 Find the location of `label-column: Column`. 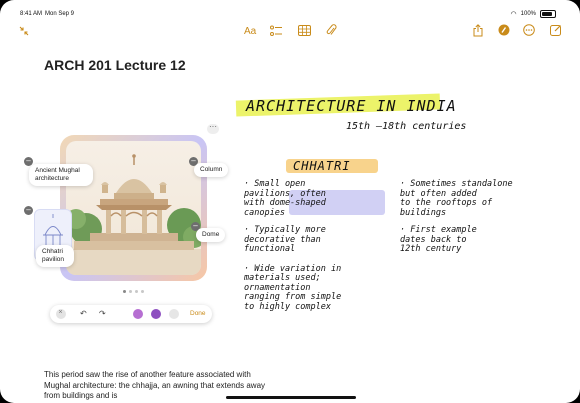

label-column: Column is located at coordinates (211, 170).